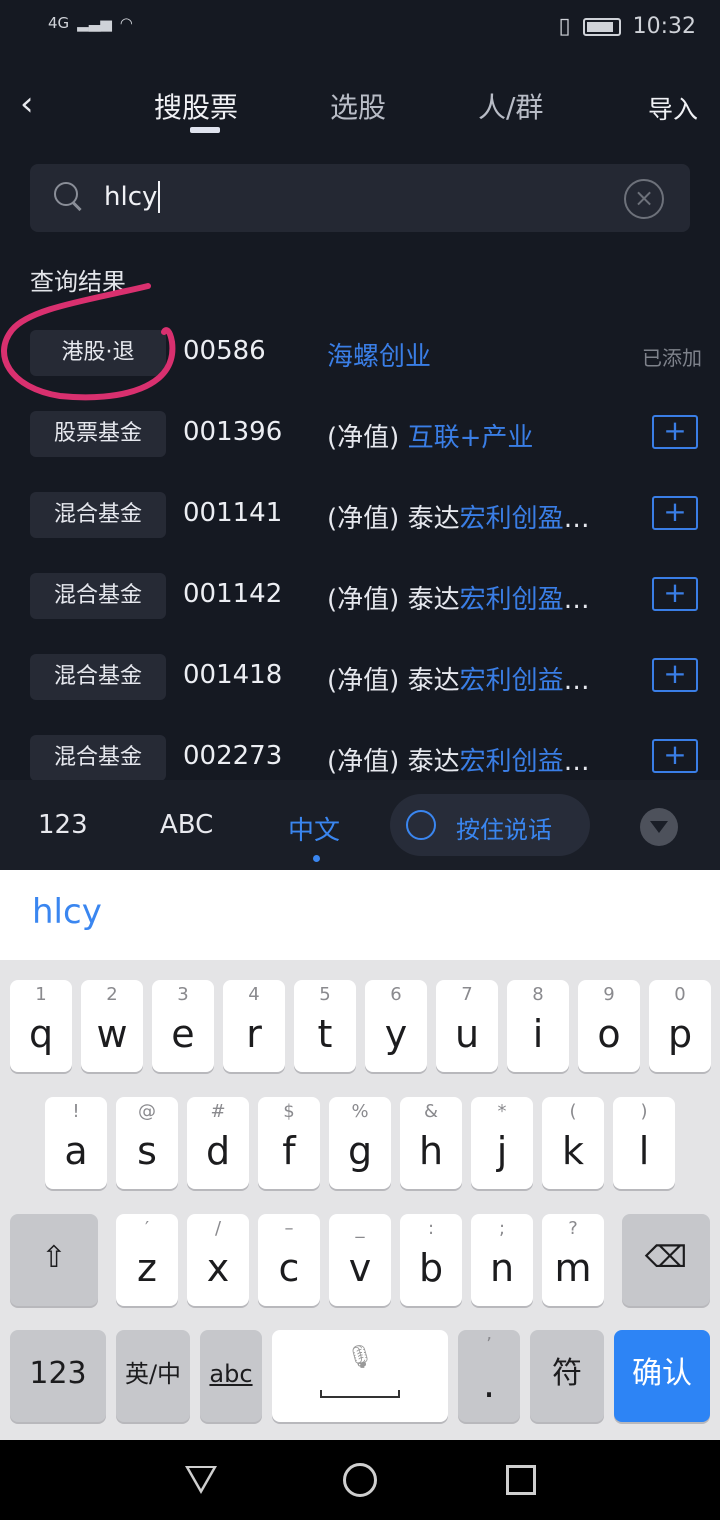 This screenshot has width=720, height=1520. Describe the element at coordinates (360, 28) in the screenshot. I see `status-bar: 4G ▂▃▅ ◠ ▯ 10:32` at that location.